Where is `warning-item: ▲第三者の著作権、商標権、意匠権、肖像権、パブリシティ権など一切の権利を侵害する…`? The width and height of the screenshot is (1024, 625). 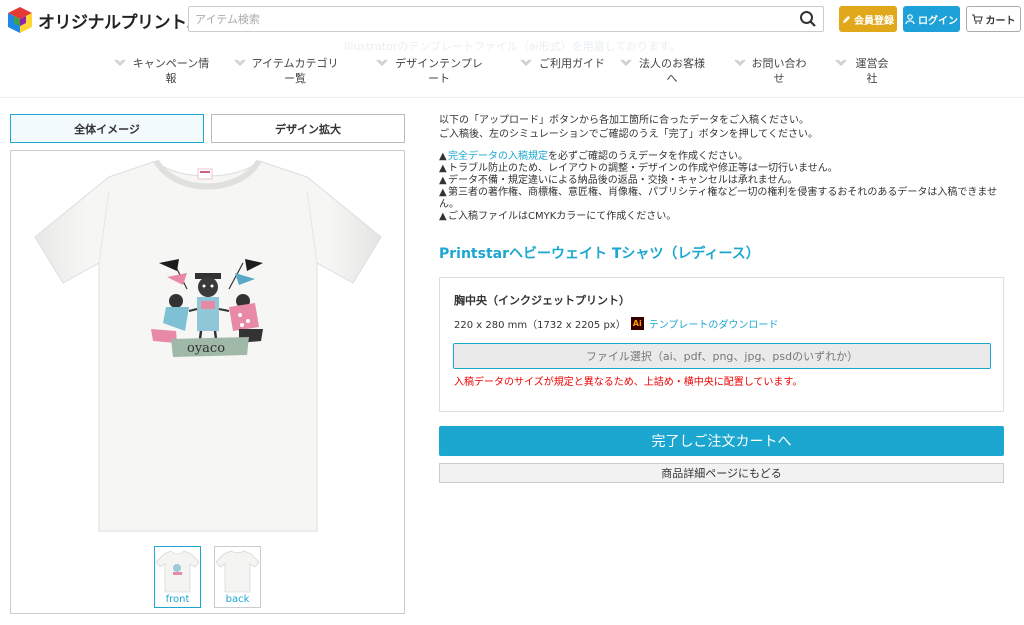 warning-item: ▲第三者の著作権、商標権、意匠権、肖像権、パブリシティ権など一切の権利を侵害する… is located at coordinates (726, 199).